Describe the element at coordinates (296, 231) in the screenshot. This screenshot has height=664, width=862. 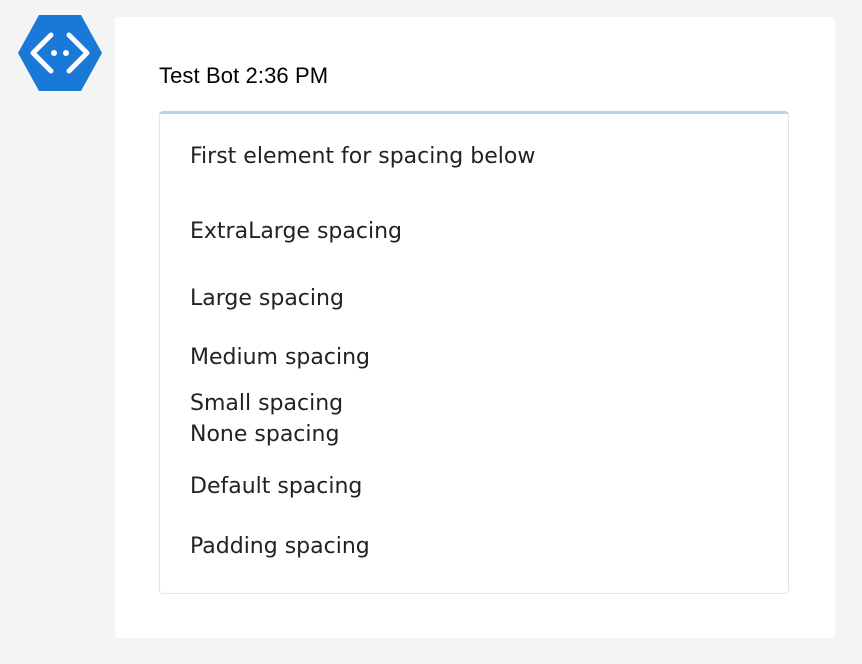
I see `text-extralarge-spacing: ExtraLarge spacing` at that location.